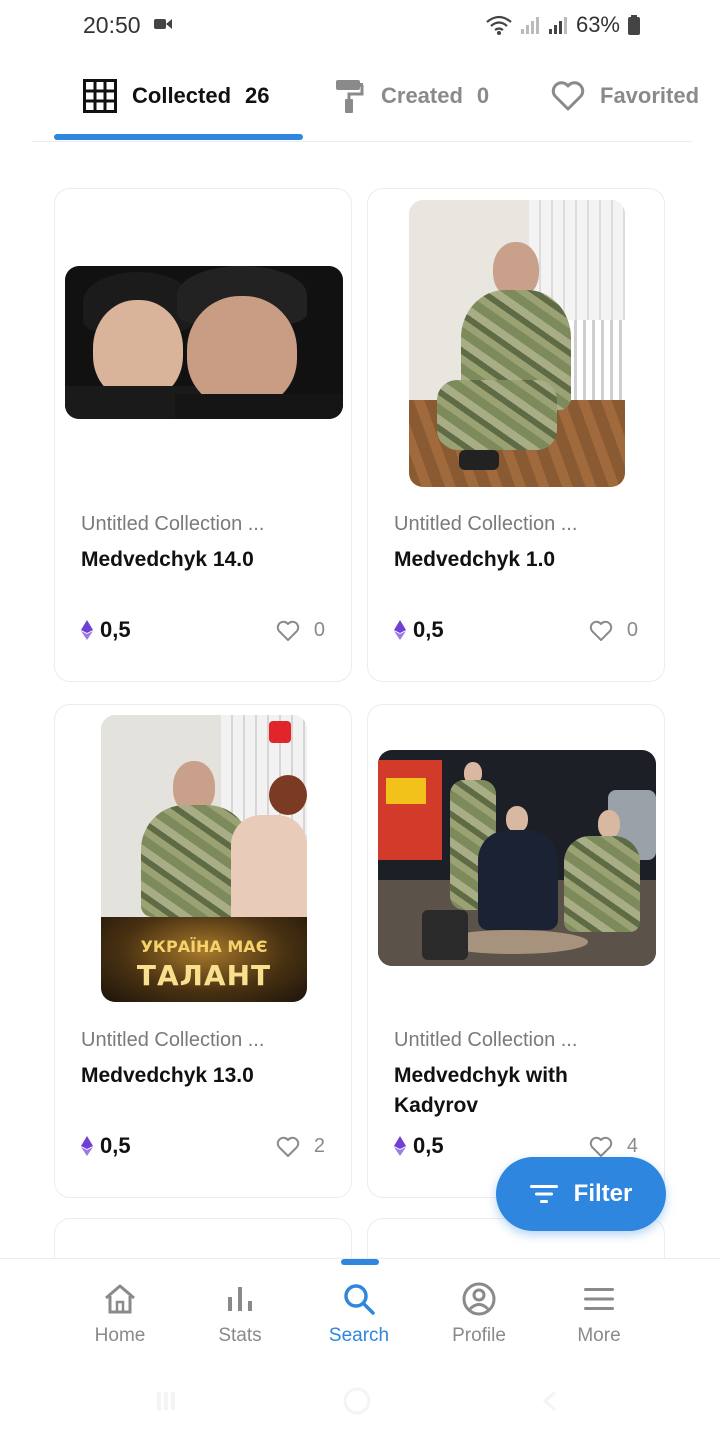 Image resolution: width=720 pixels, height=1440 pixels. What do you see at coordinates (167, 559) in the screenshot?
I see `nft-name: Medvedchyk 14.0` at bounding box center [167, 559].